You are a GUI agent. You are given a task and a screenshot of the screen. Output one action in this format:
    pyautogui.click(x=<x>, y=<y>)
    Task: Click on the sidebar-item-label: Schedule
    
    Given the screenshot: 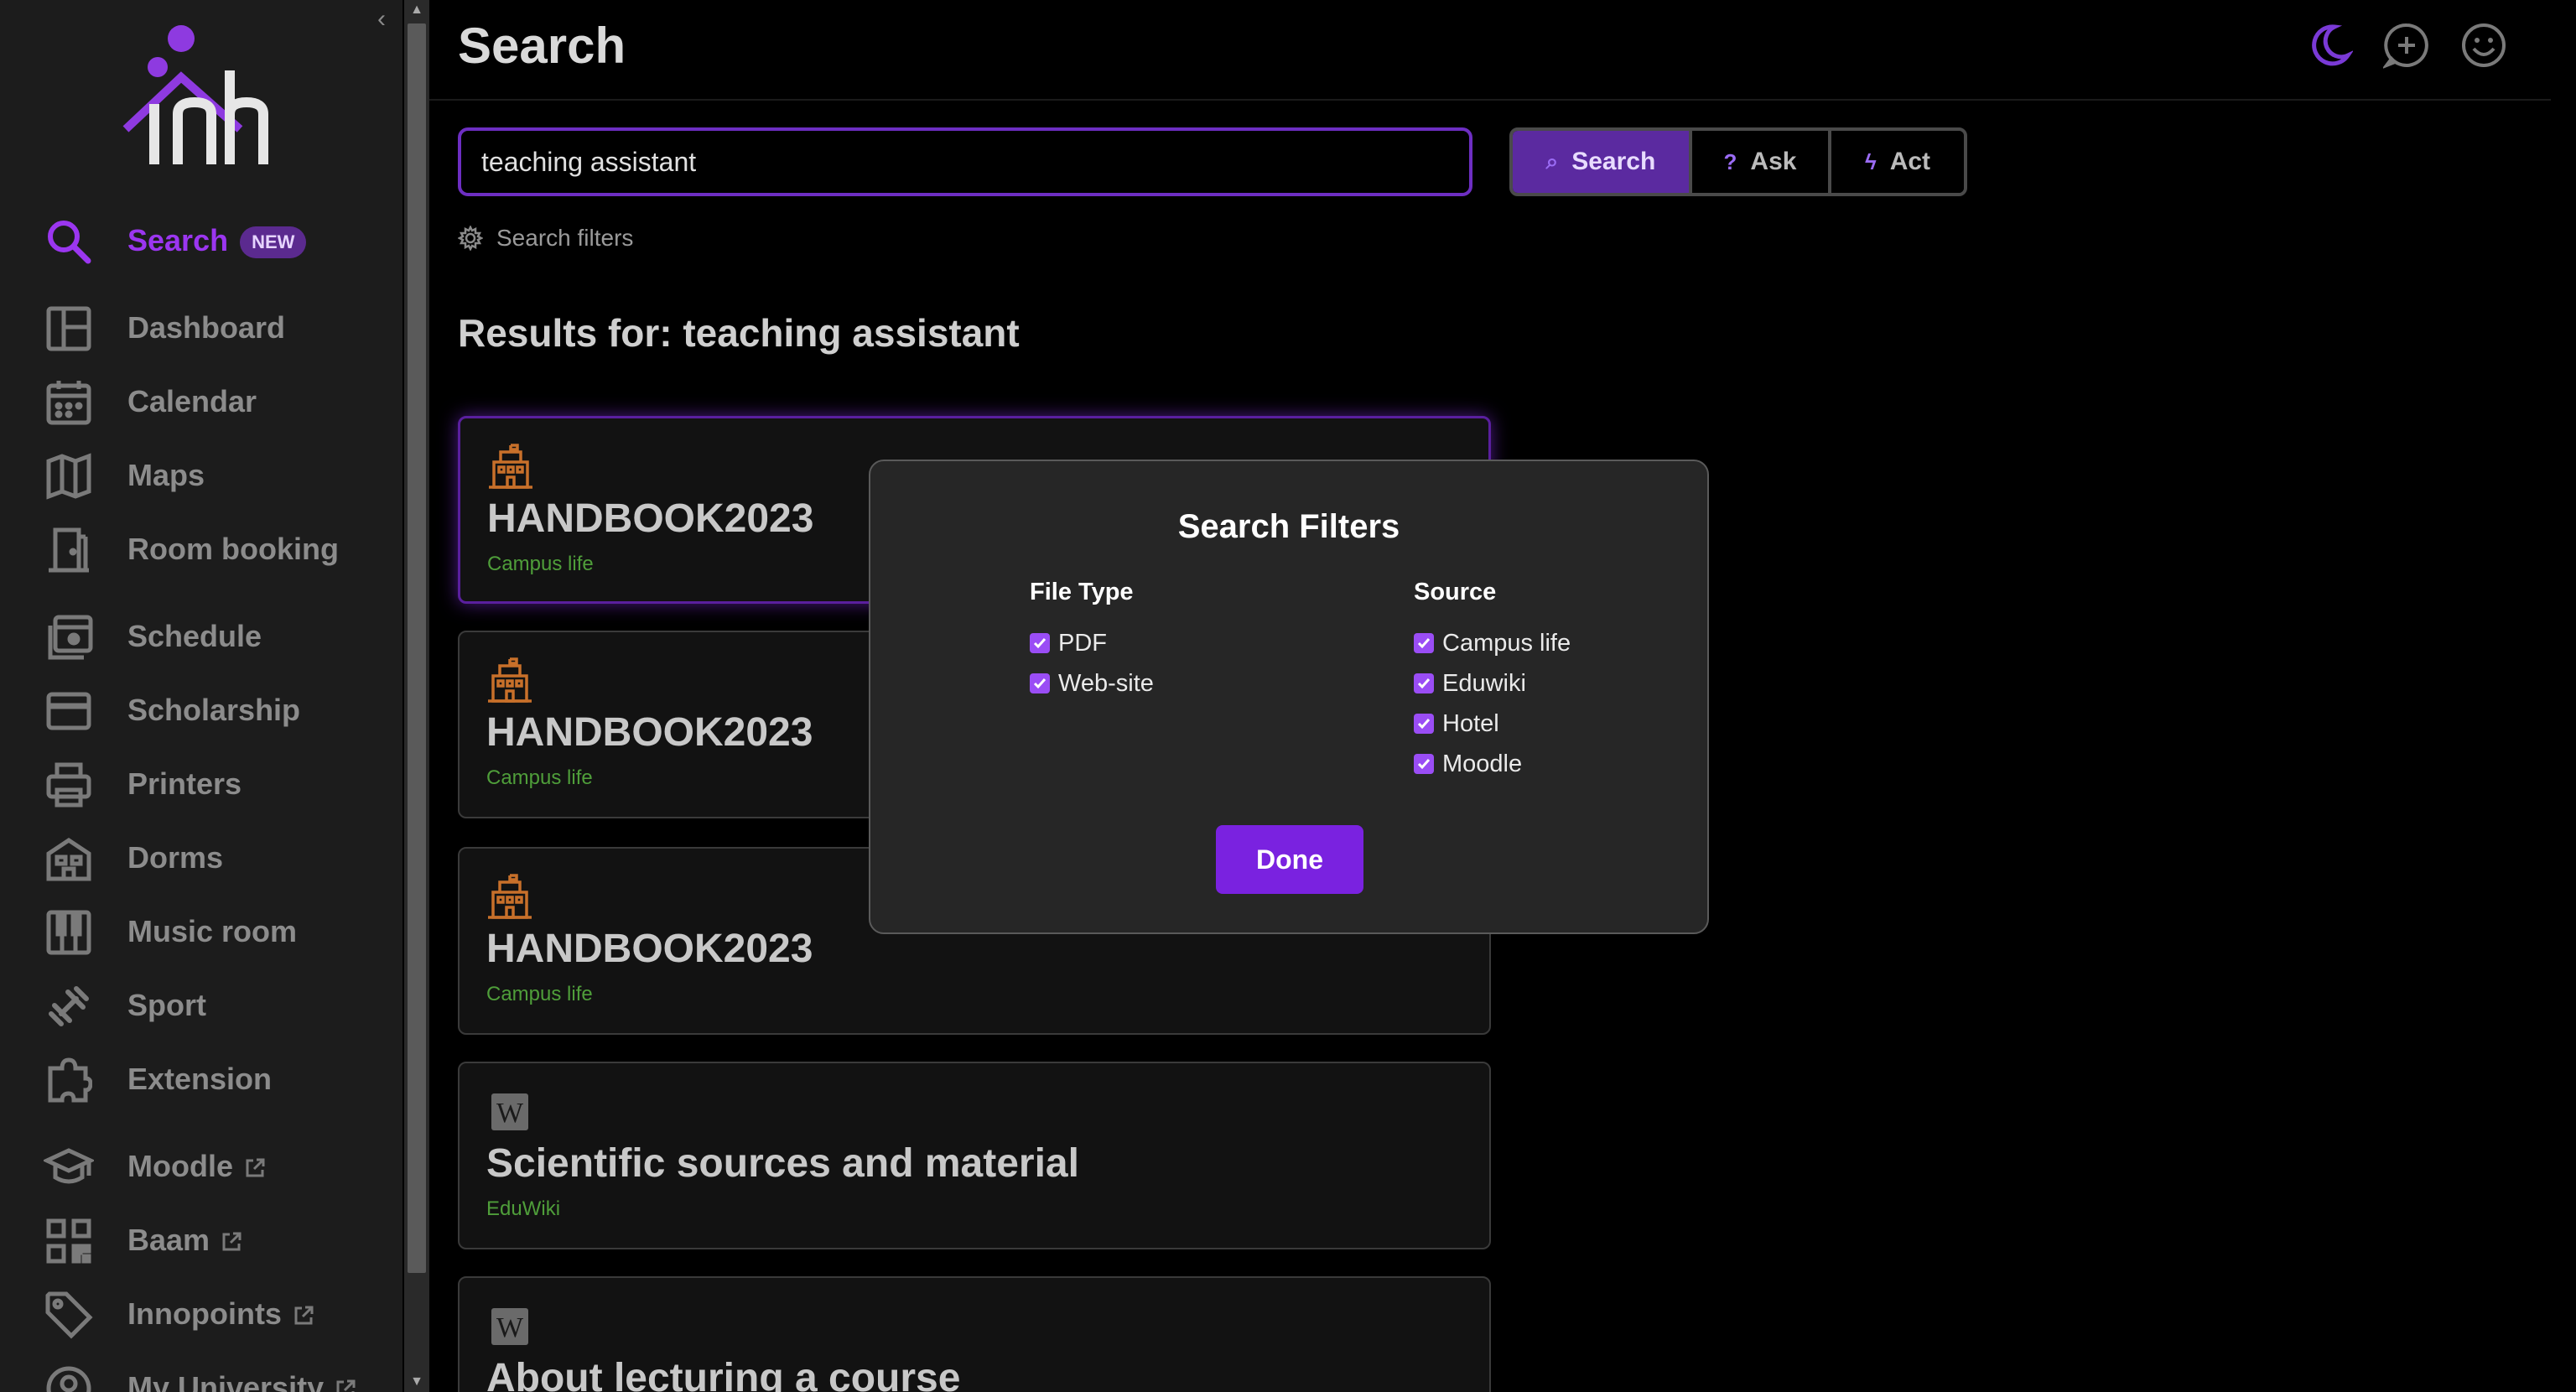 What is the action you would take?
    pyautogui.click(x=194, y=636)
    